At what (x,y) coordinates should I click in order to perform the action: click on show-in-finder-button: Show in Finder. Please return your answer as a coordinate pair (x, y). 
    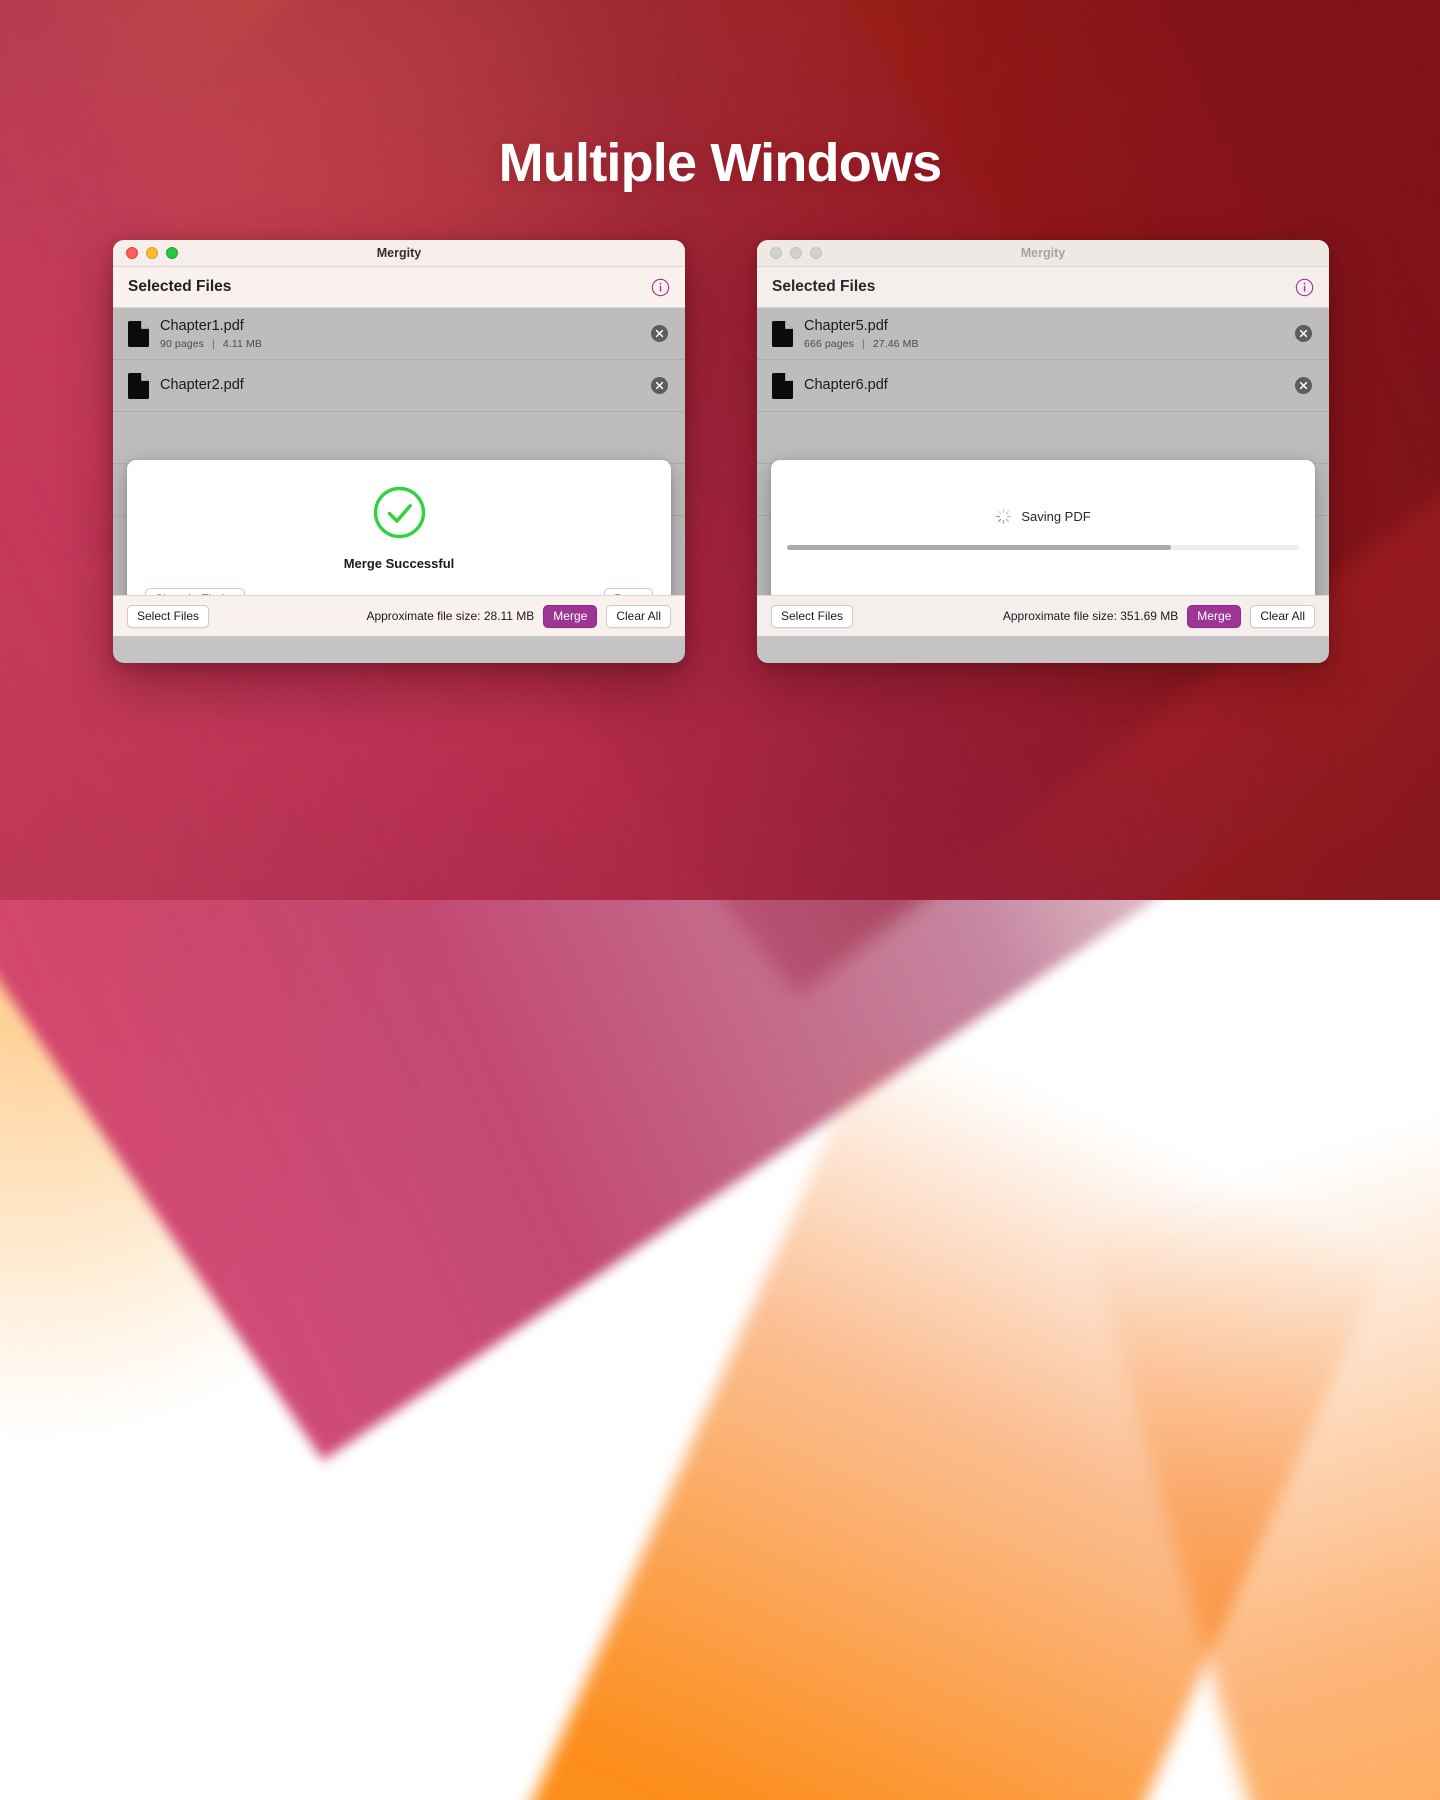
    Looking at the image, I should click on (195, 591).